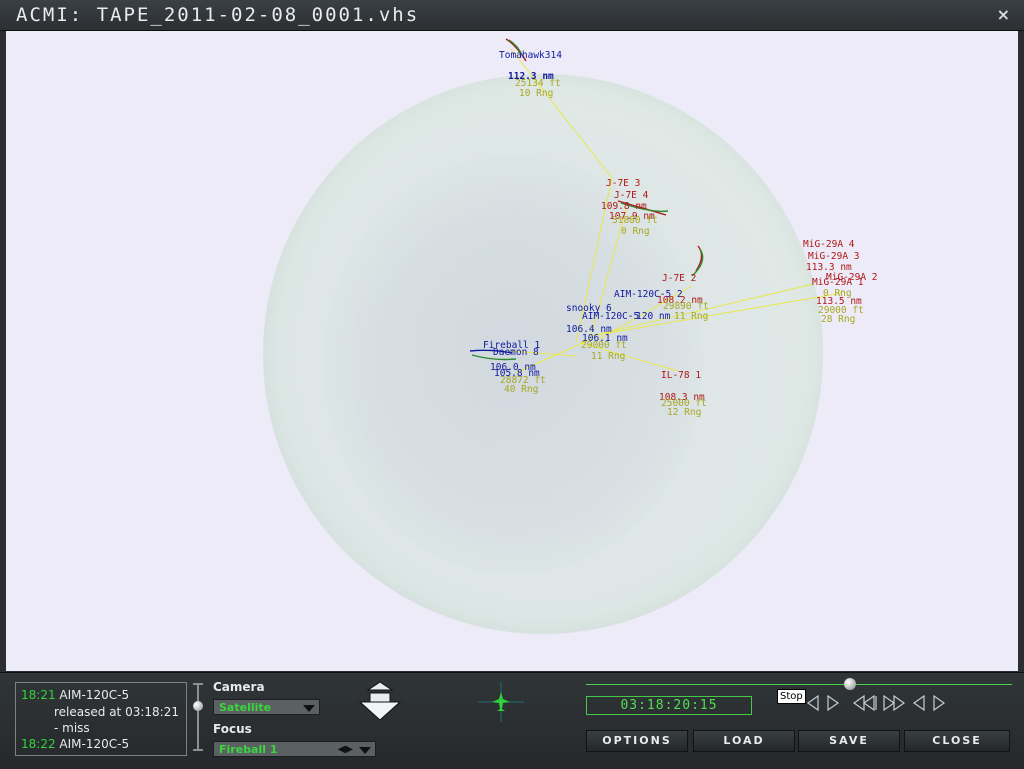  Describe the element at coordinates (521, 389) in the screenshot. I see `map-label: 40 Rng` at that location.